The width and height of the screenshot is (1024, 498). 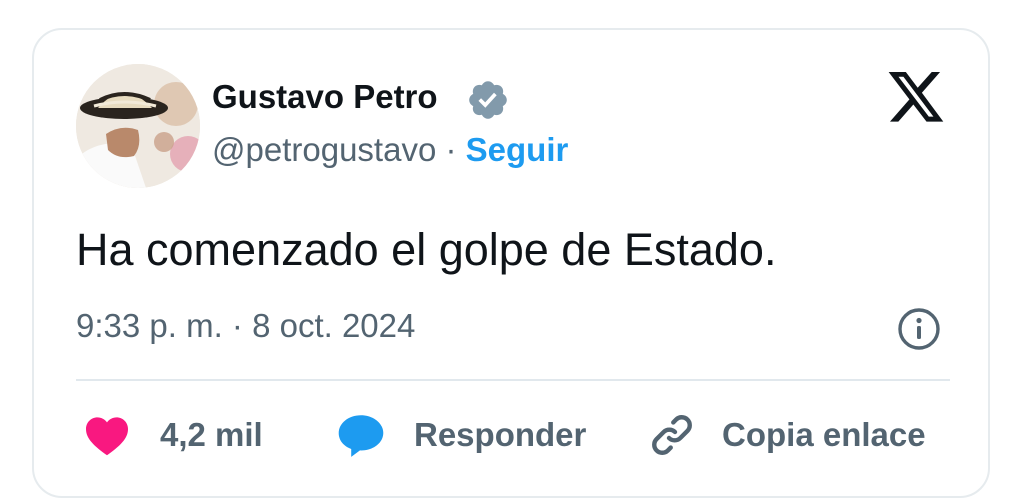 I want to click on link-icon, so click(x=672, y=435).